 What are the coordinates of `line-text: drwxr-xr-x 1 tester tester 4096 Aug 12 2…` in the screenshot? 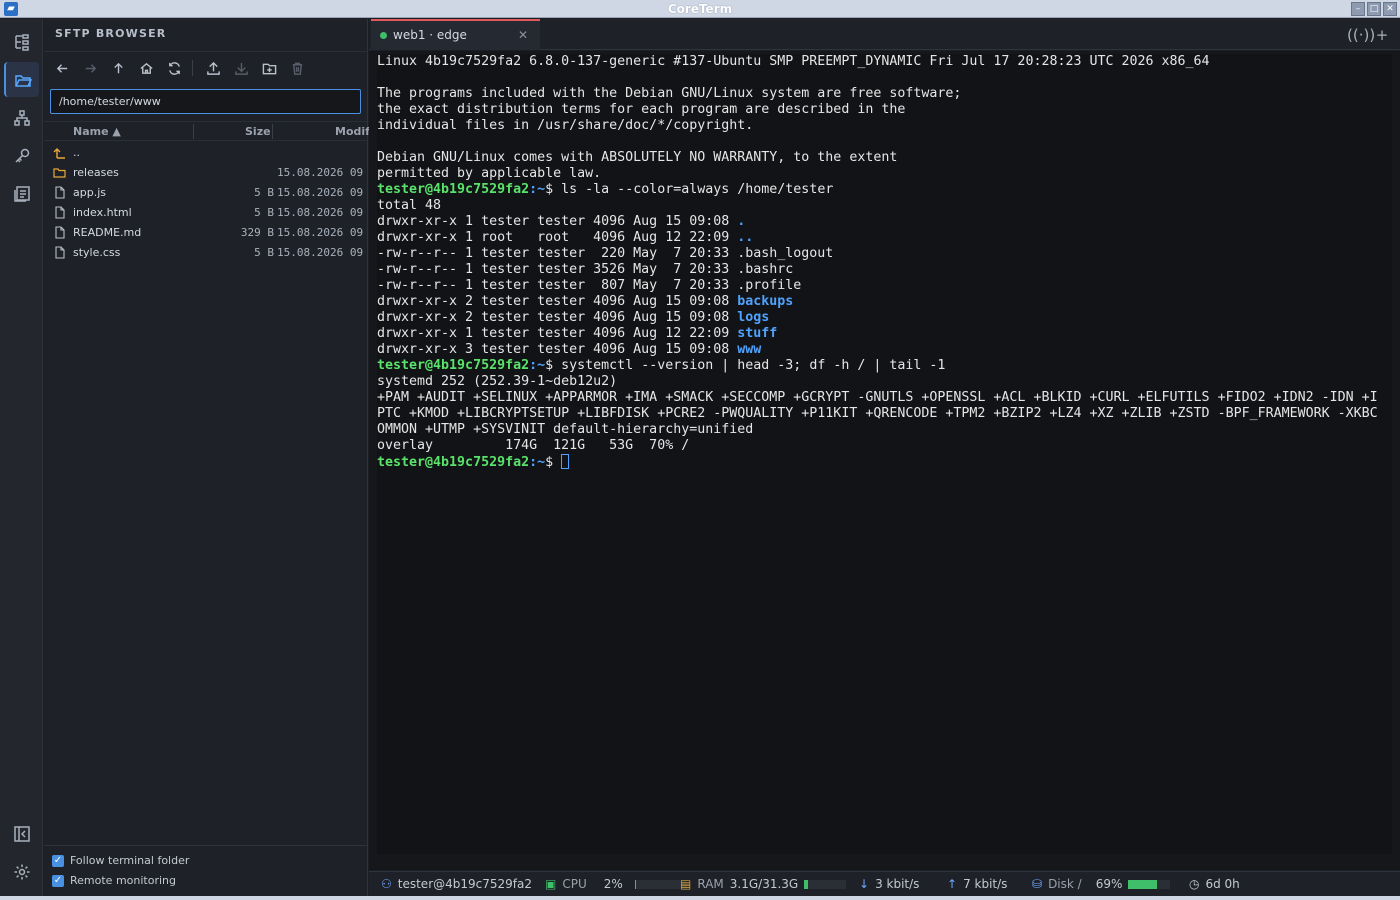 It's located at (557, 333).